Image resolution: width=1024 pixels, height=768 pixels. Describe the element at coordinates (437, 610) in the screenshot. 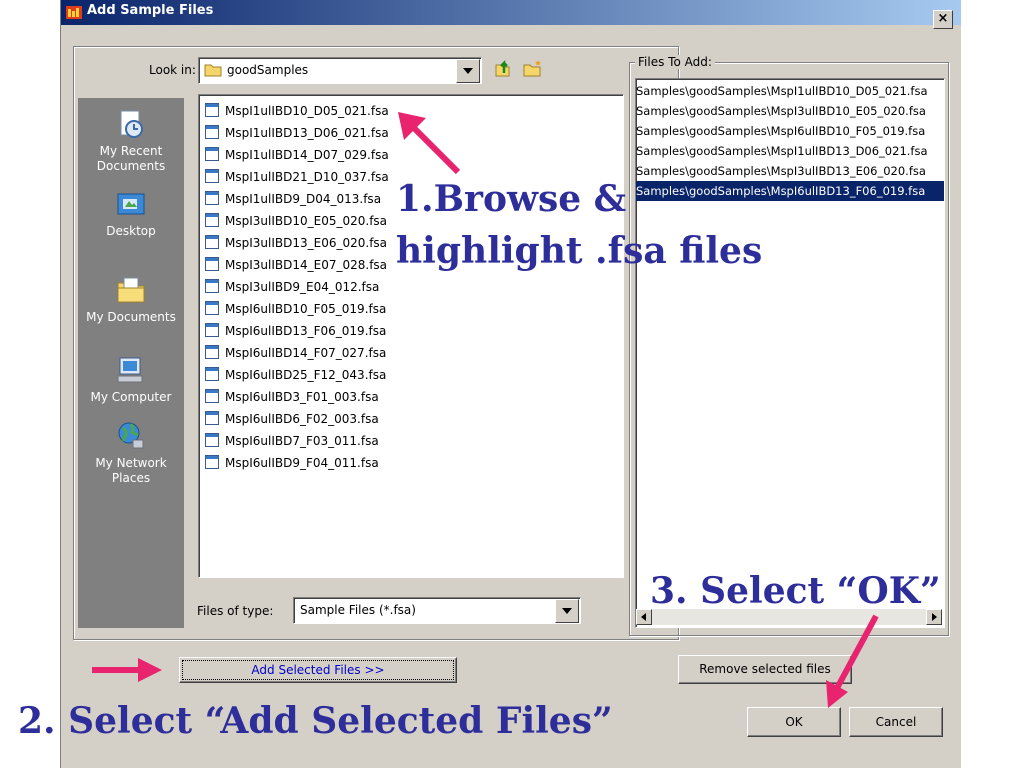

I see `files-of-type-dropdown: Sample Files (*.fsa)` at that location.